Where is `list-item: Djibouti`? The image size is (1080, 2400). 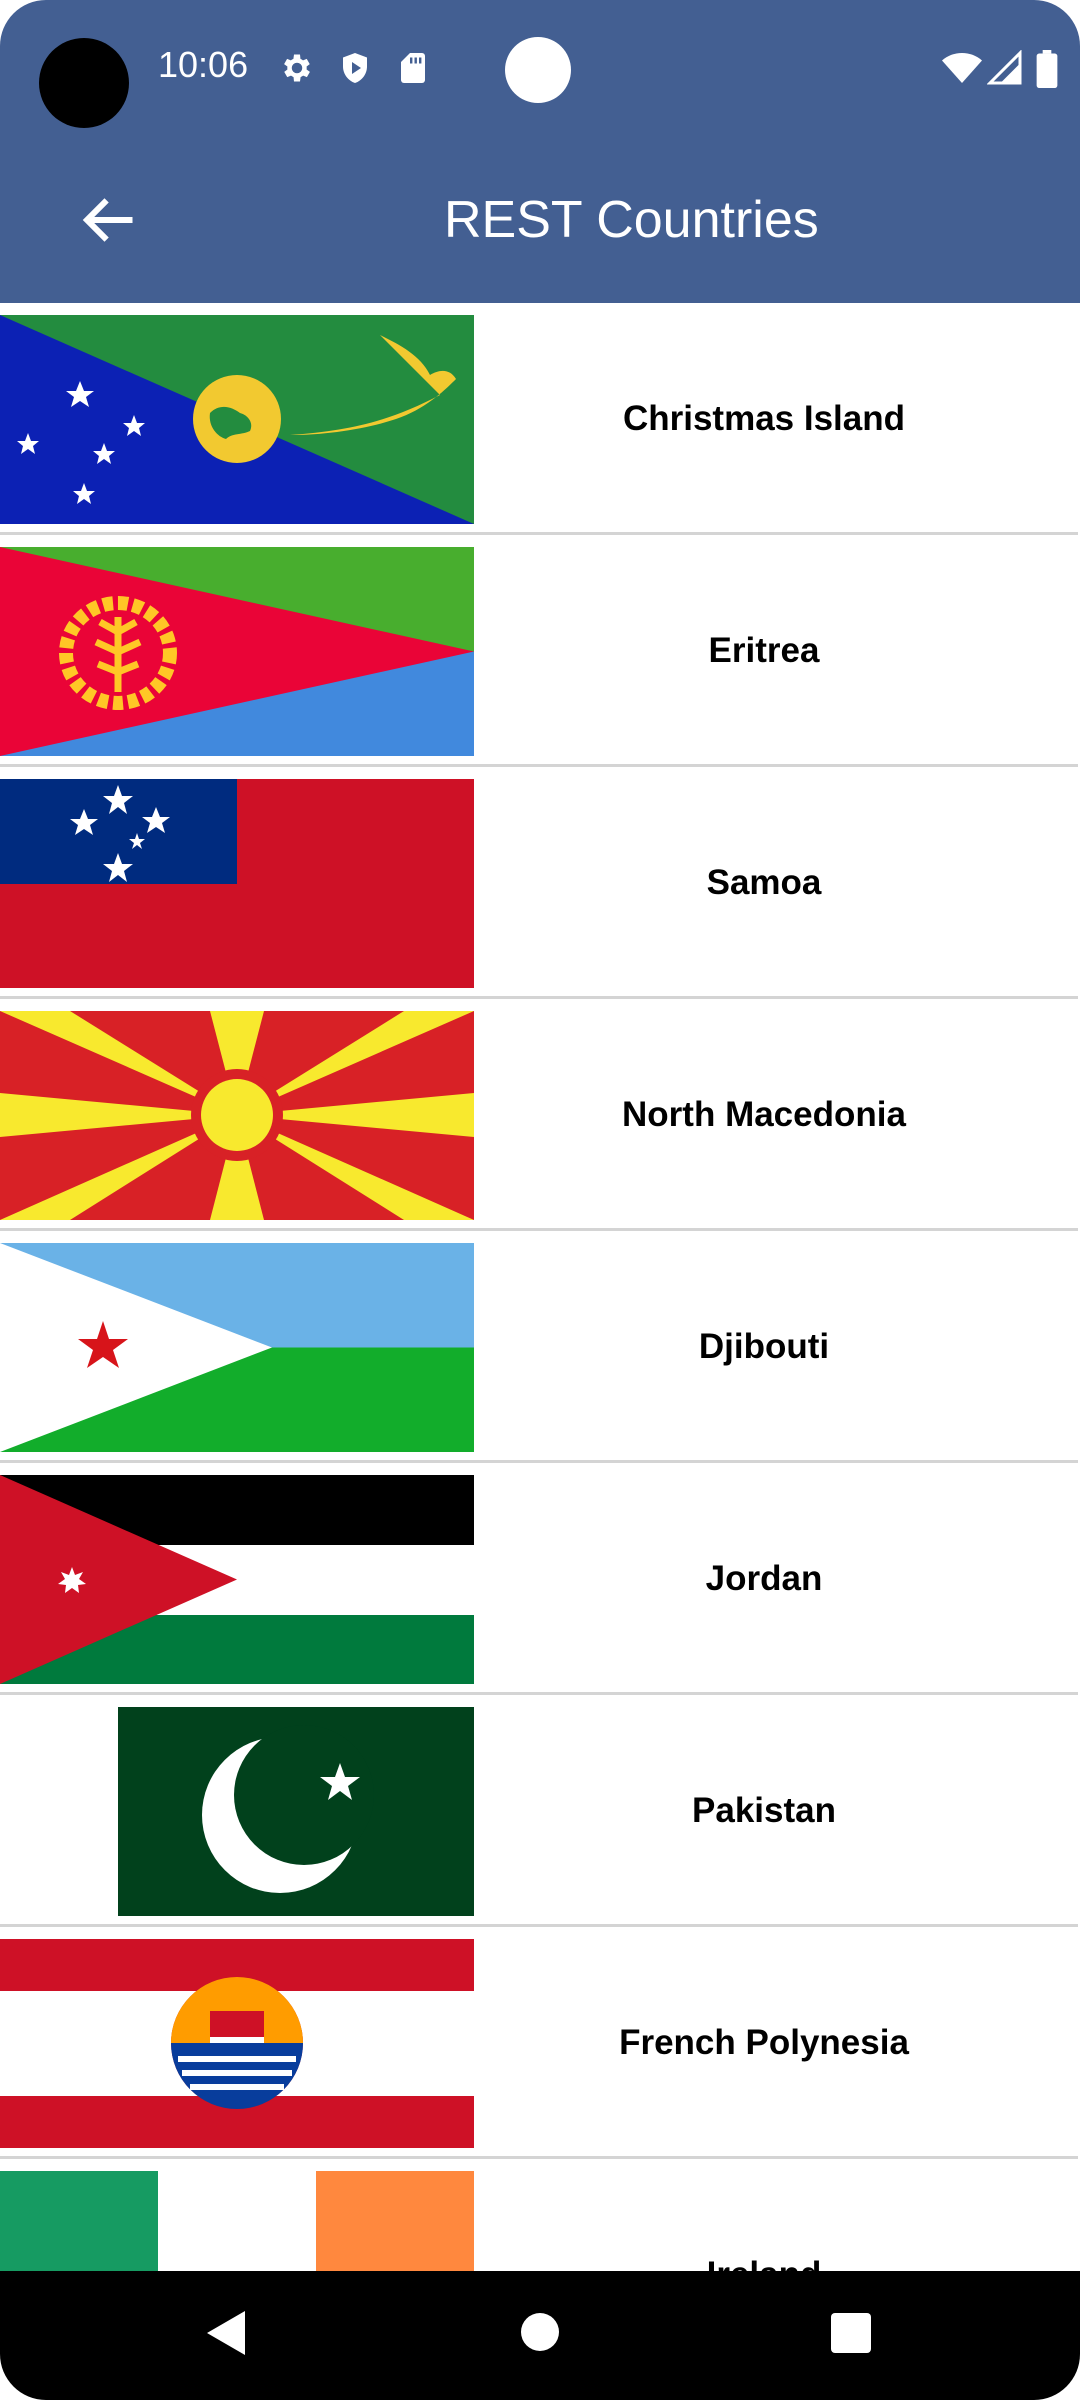 list-item: Djibouti is located at coordinates (539, 1347).